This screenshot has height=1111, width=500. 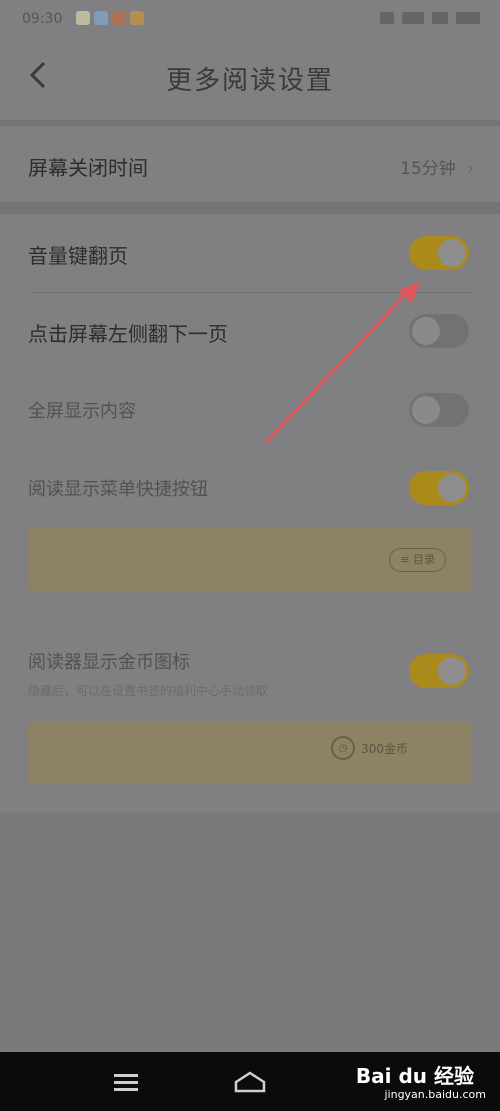 I want to click on setting-row-volume-key: 音量键翻页, so click(x=250, y=253).